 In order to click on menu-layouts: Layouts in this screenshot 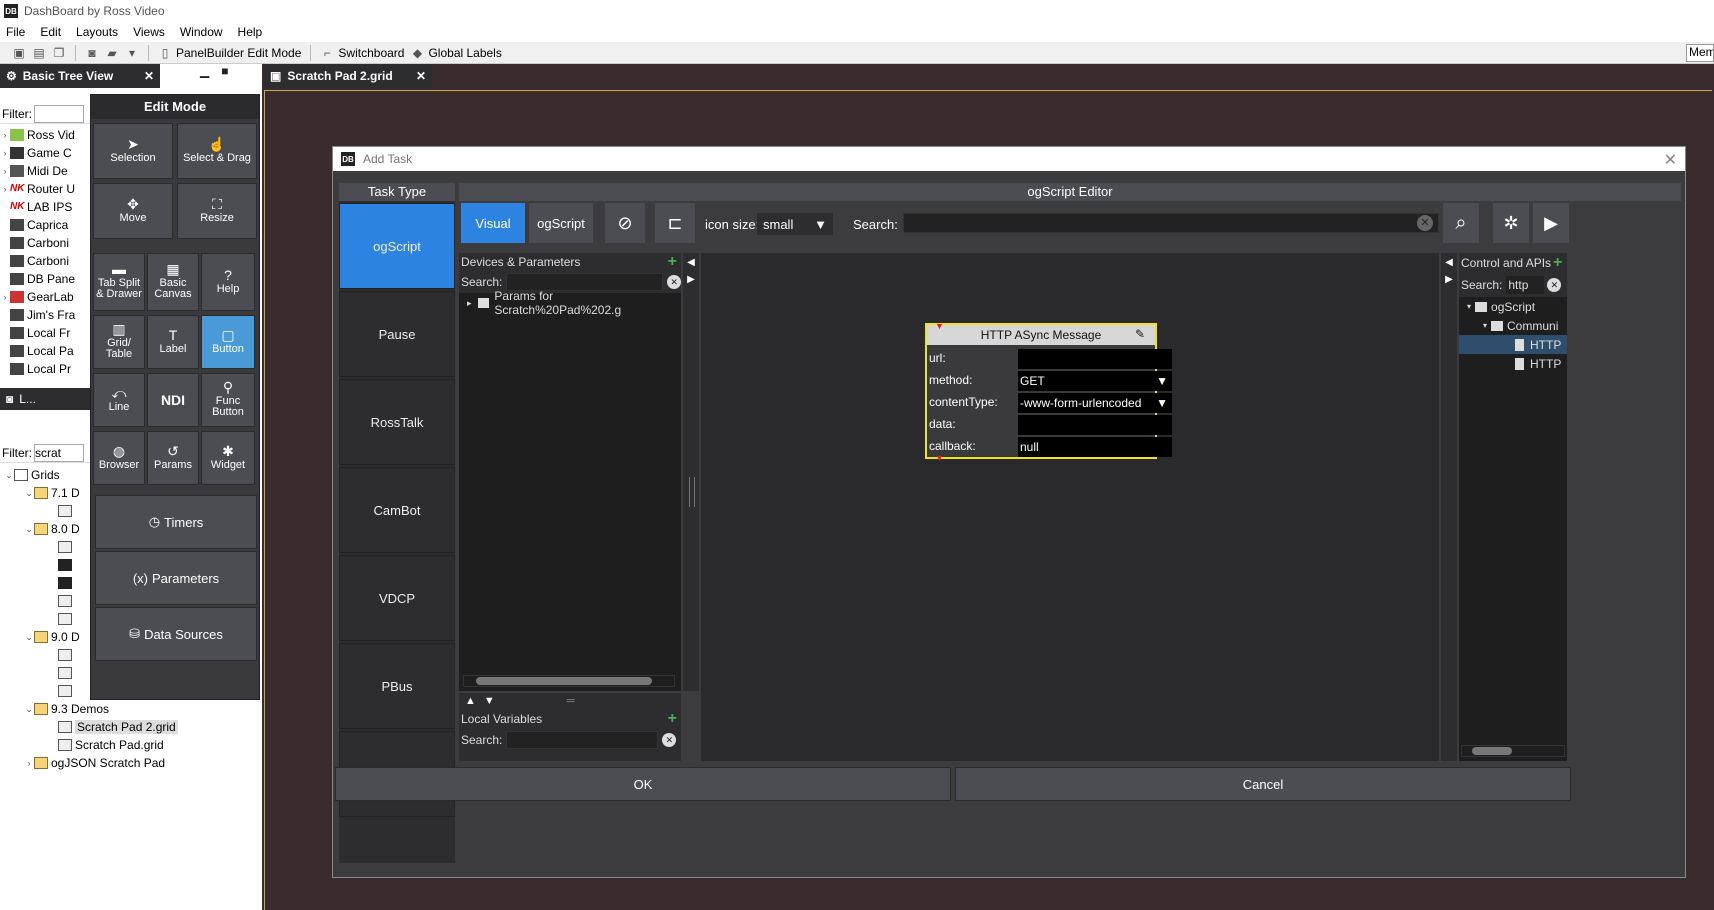, I will do `click(97, 32)`.